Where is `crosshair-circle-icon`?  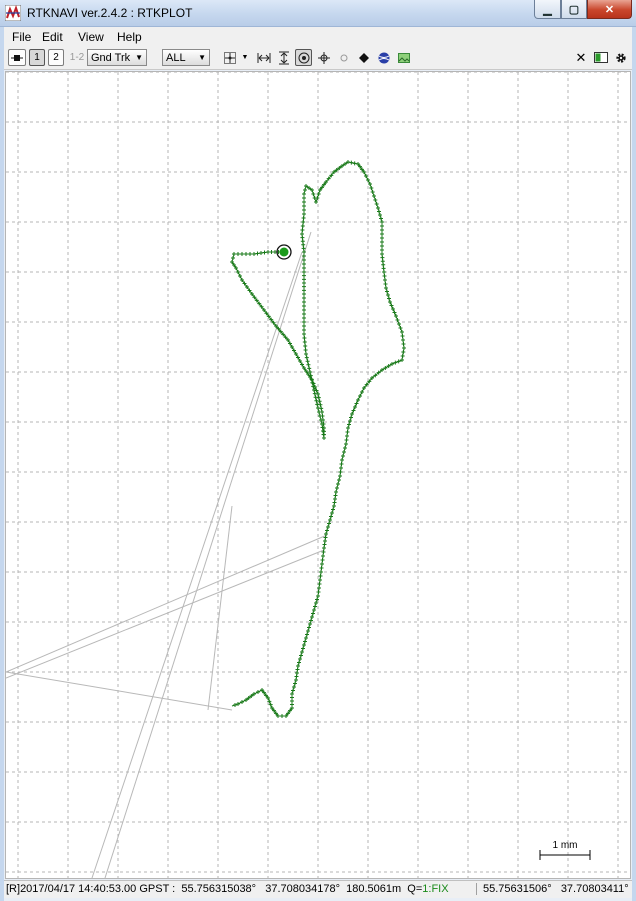 crosshair-circle-icon is located at coordinates (324, 57).